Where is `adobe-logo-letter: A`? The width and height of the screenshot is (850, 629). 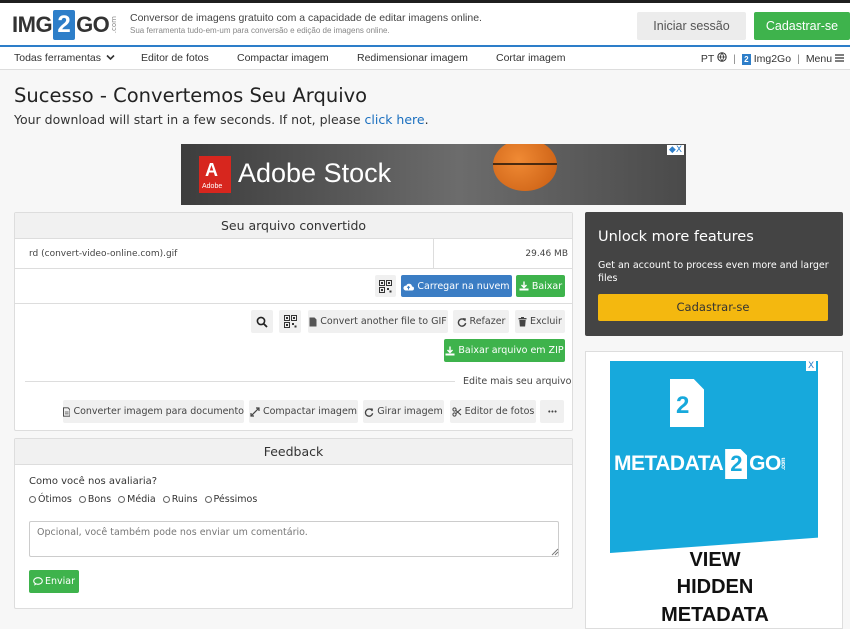 adobe-logo-letter: A is located at coordinates (211, 170).